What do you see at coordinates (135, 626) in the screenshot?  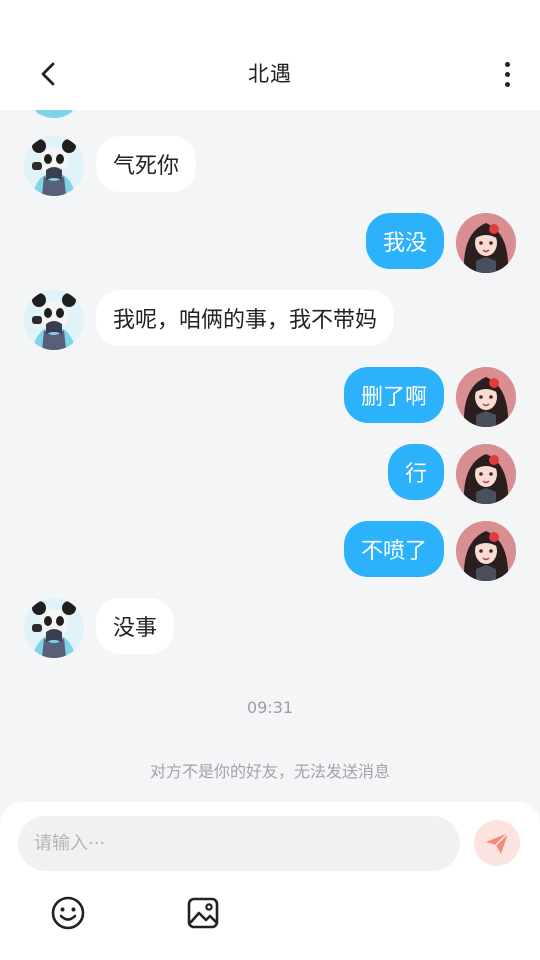 I see `message-bubble: 没事` at bounding box center [135, 626].